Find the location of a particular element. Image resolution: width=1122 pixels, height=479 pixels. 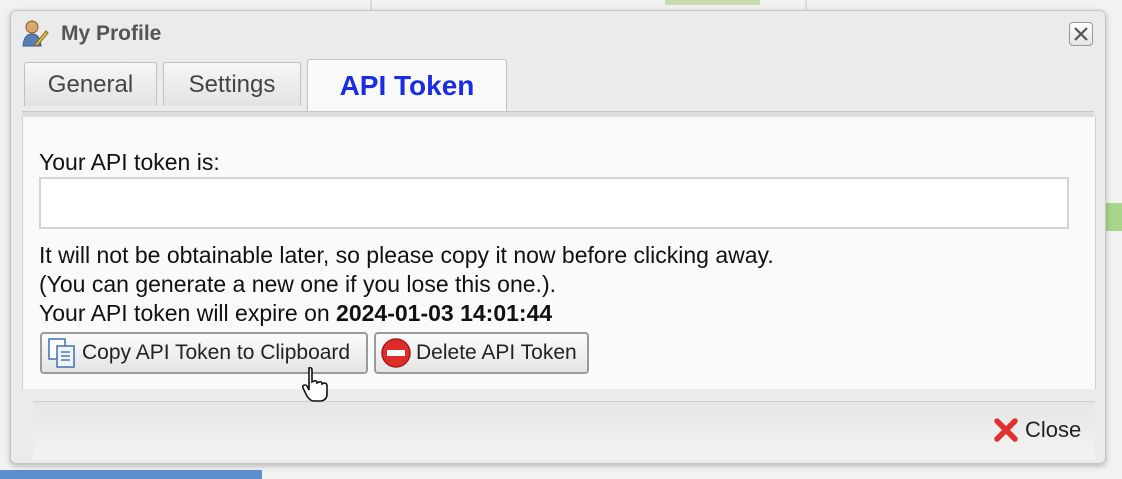

close-label: Close is located at coordinates (1053, 429).